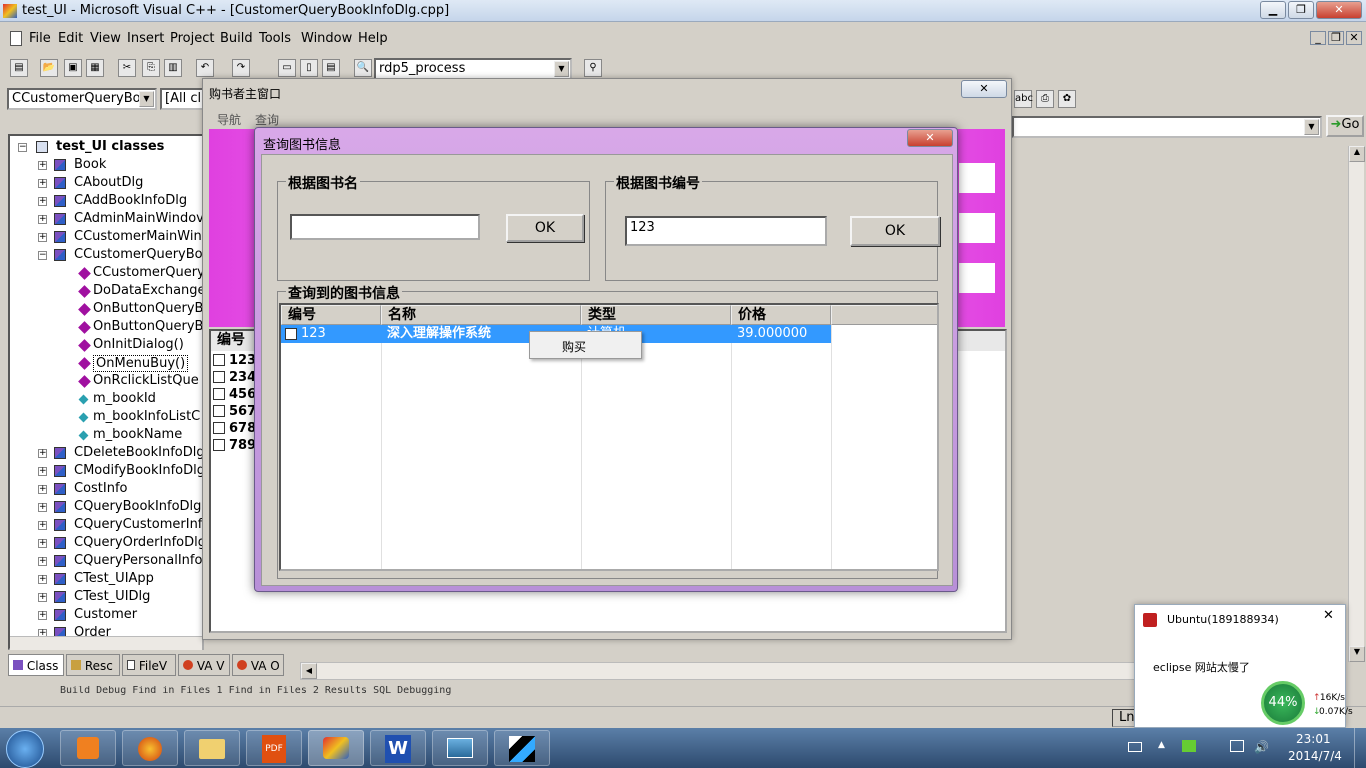 The width and height of the screenshot is (1366, 768). What do you see at coordinates (363, 68) in the screenshot?
I see `find-in-files-icon: 🔍` at bounding box center [363, 68].